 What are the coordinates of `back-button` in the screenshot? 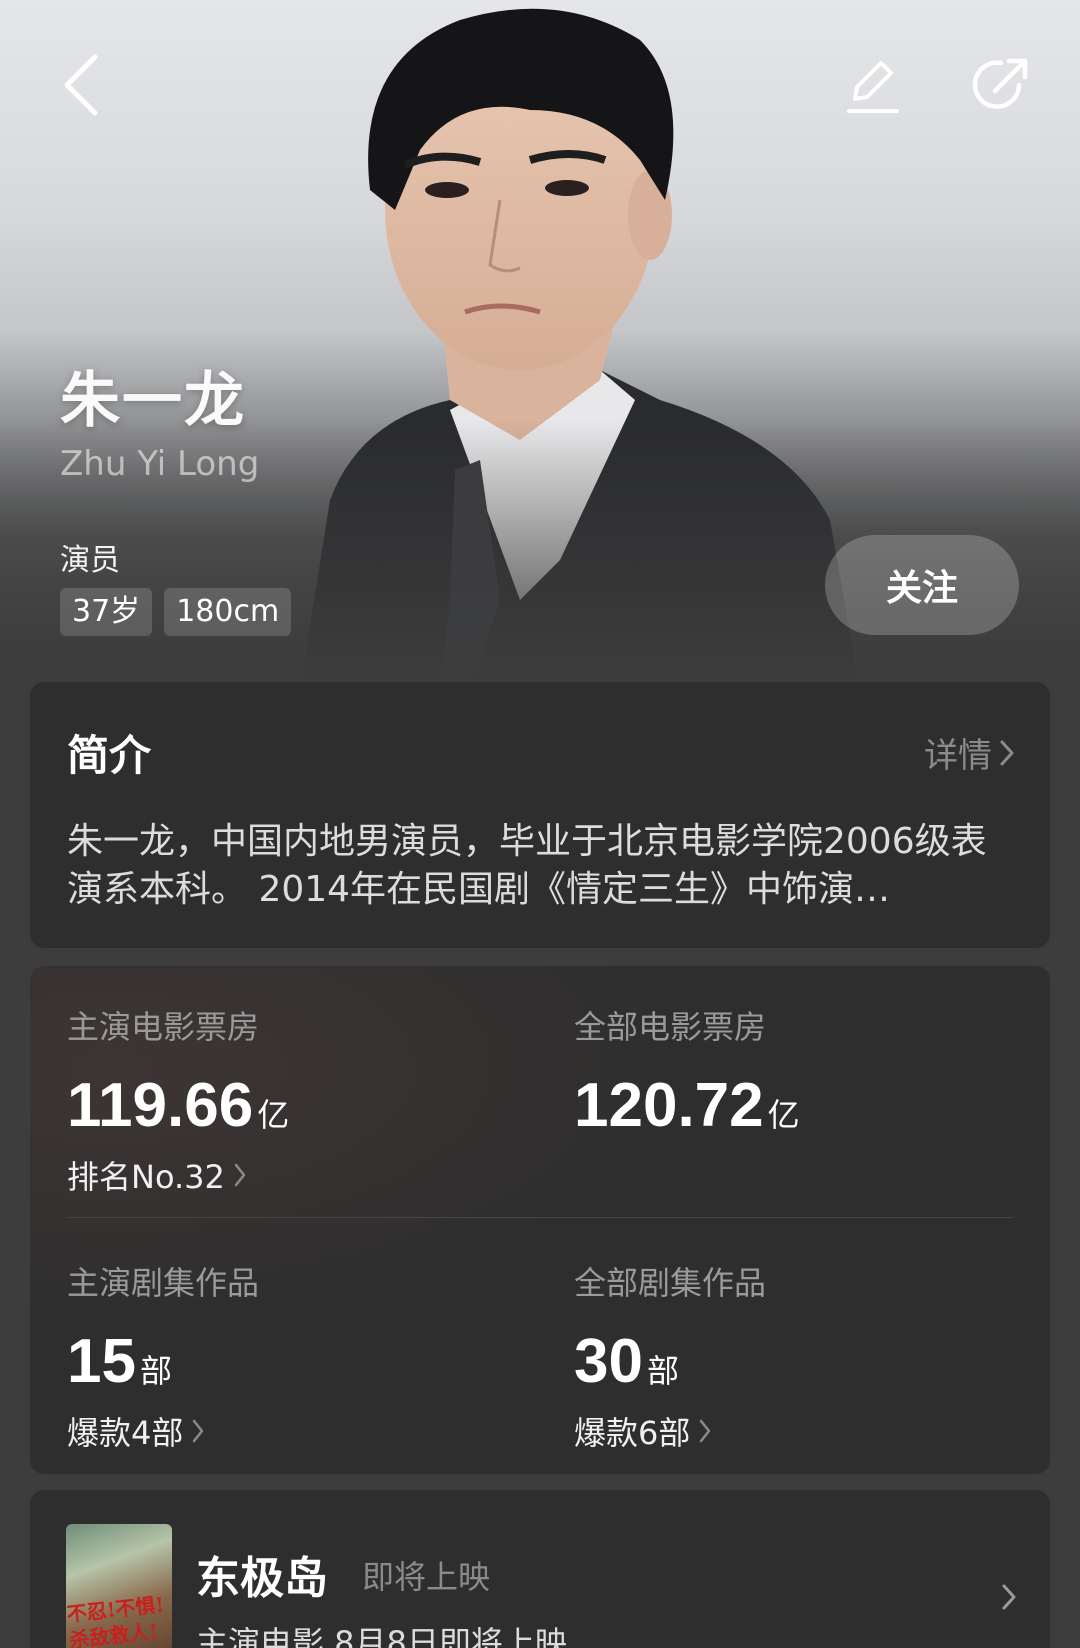 It's located at (81, 85).